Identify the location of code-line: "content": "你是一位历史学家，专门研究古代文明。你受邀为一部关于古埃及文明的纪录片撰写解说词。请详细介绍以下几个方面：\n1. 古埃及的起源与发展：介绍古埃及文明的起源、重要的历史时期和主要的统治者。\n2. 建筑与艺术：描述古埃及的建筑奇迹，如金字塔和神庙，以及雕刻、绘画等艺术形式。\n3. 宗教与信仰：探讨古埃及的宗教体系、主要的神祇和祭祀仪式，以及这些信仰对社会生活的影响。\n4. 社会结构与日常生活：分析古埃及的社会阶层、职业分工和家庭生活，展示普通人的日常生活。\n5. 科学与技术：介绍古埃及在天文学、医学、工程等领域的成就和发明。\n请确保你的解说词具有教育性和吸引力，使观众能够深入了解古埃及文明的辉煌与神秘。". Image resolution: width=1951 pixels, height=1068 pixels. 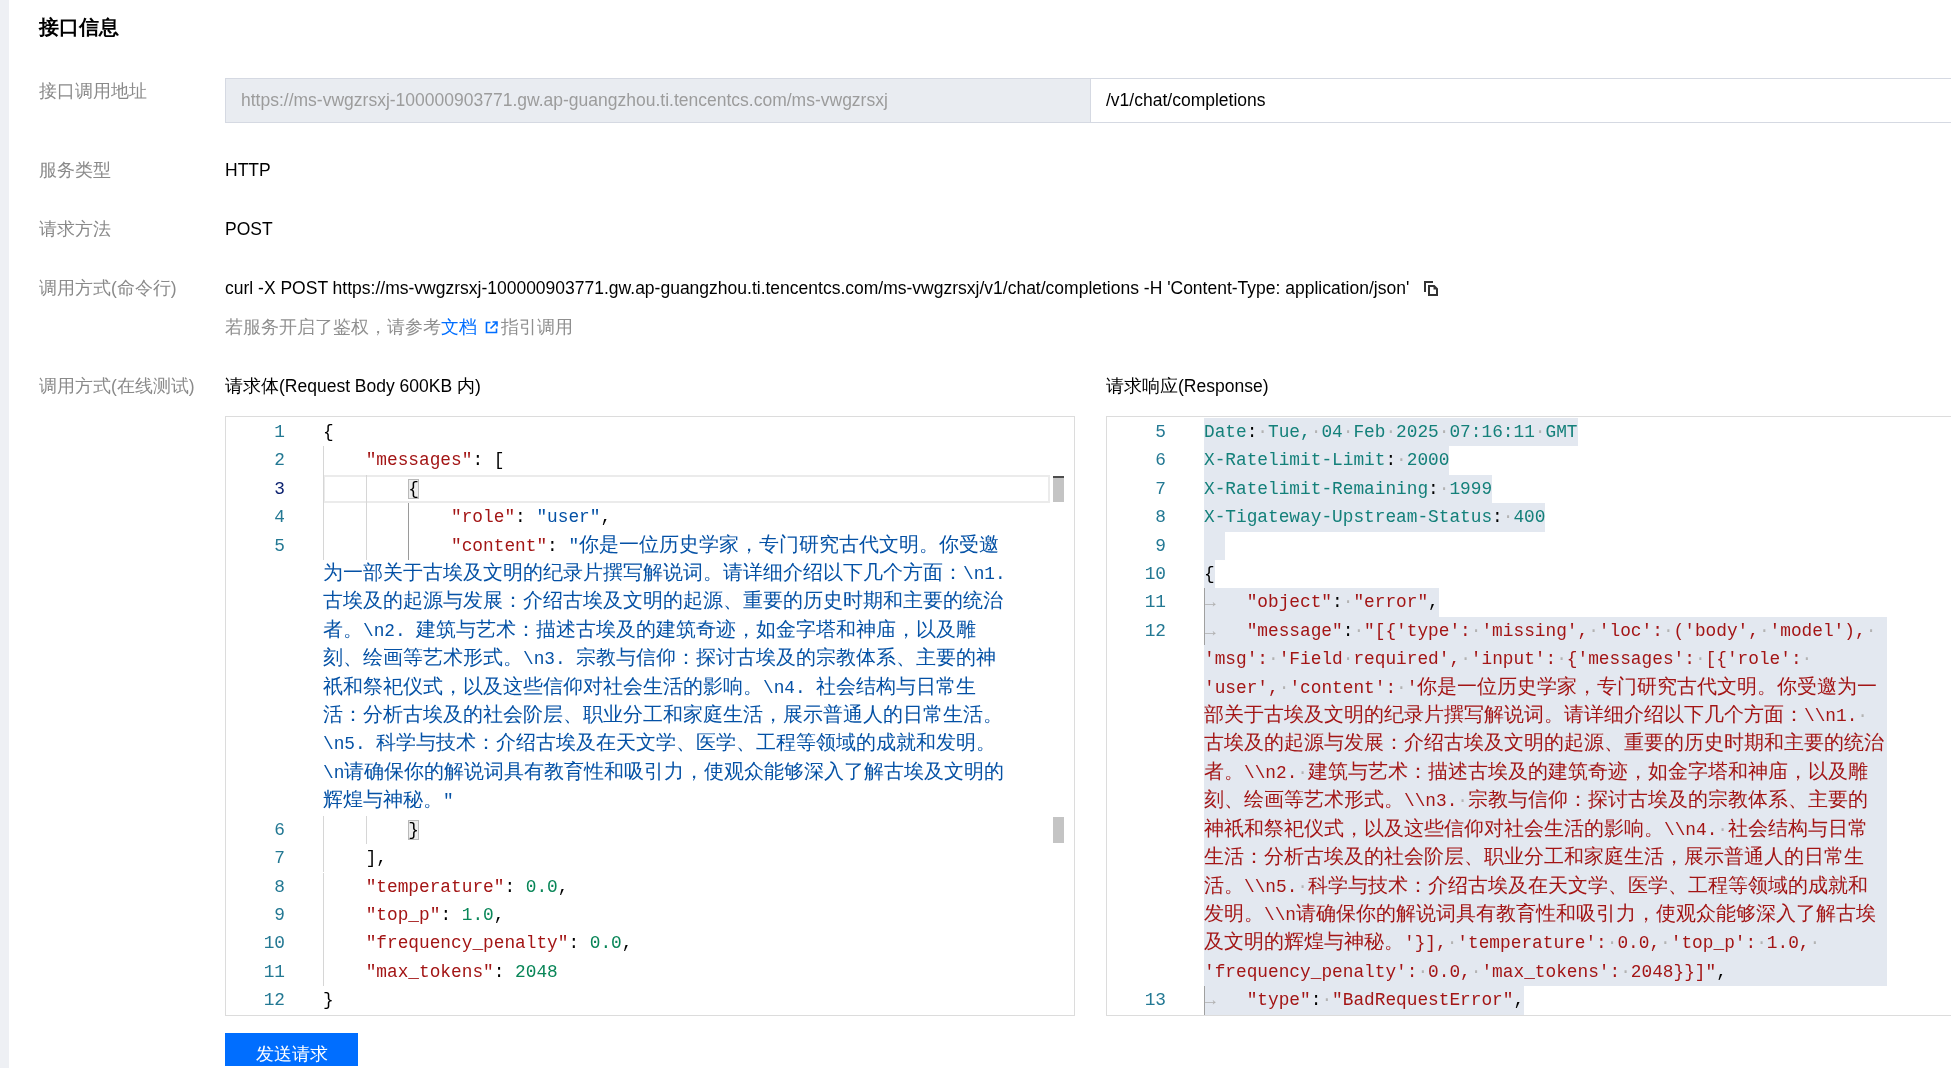
(664, 672).